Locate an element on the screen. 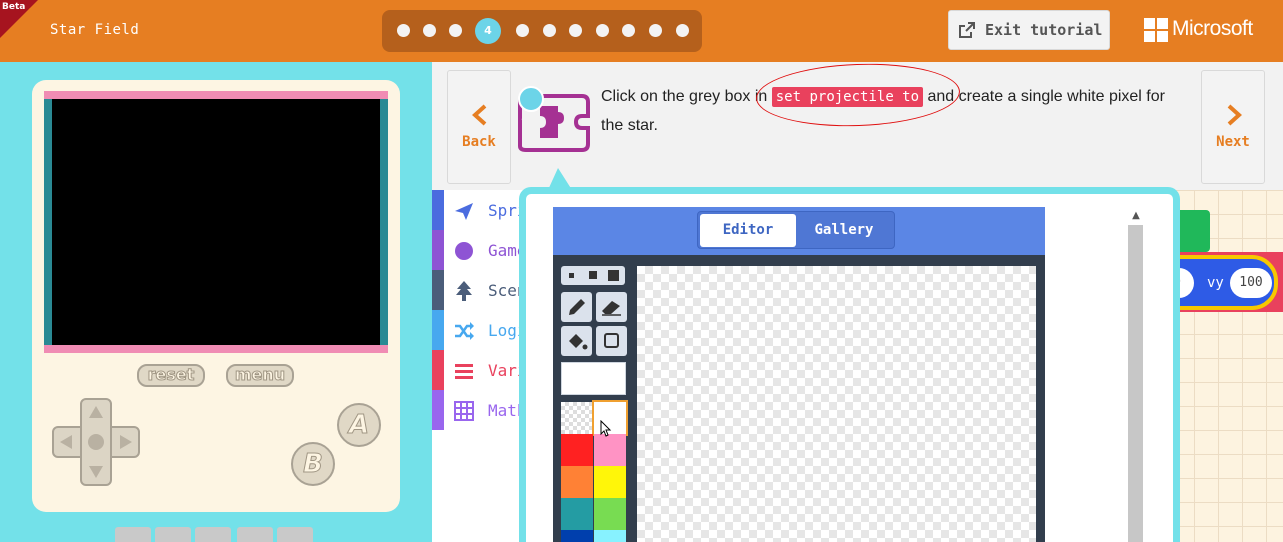  paint-bucket-icon is located at coordinates (578, 342).